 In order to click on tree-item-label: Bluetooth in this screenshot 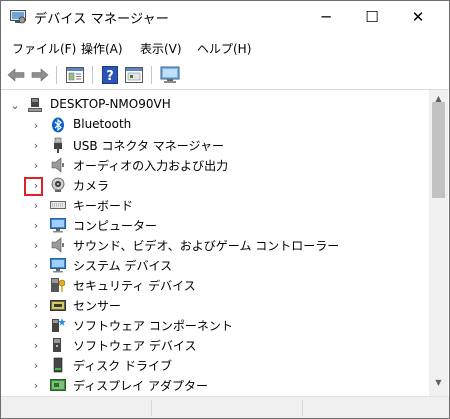, I will do `click(102, 124)`.